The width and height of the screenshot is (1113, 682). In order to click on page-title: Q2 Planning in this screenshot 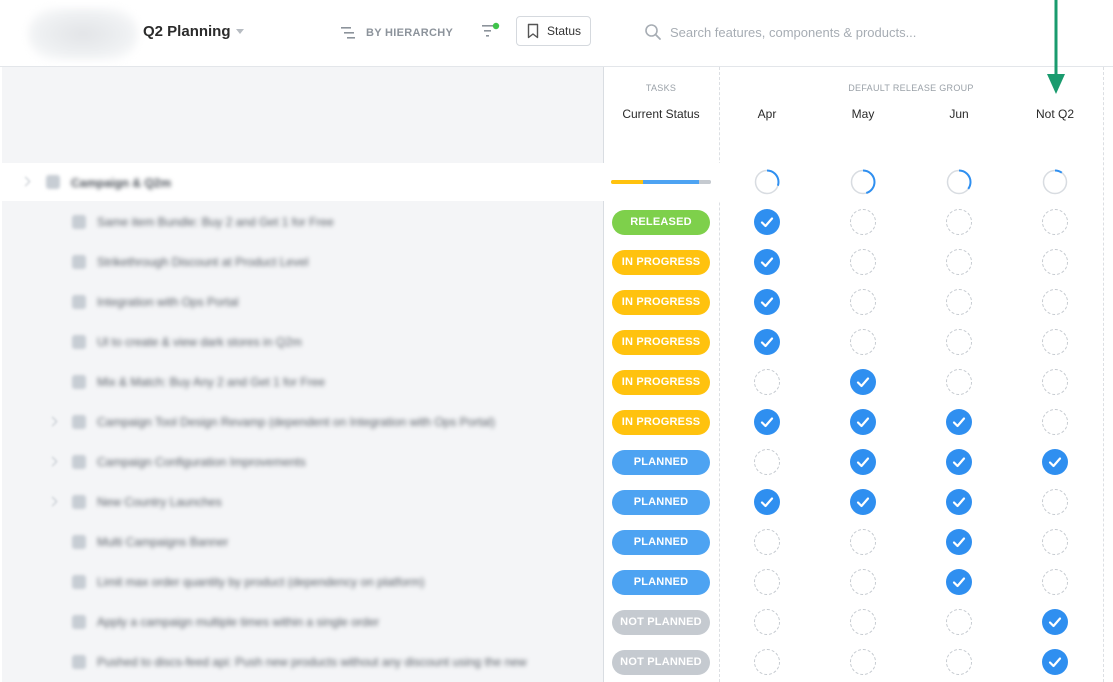, I will do `click(187, 31)`.